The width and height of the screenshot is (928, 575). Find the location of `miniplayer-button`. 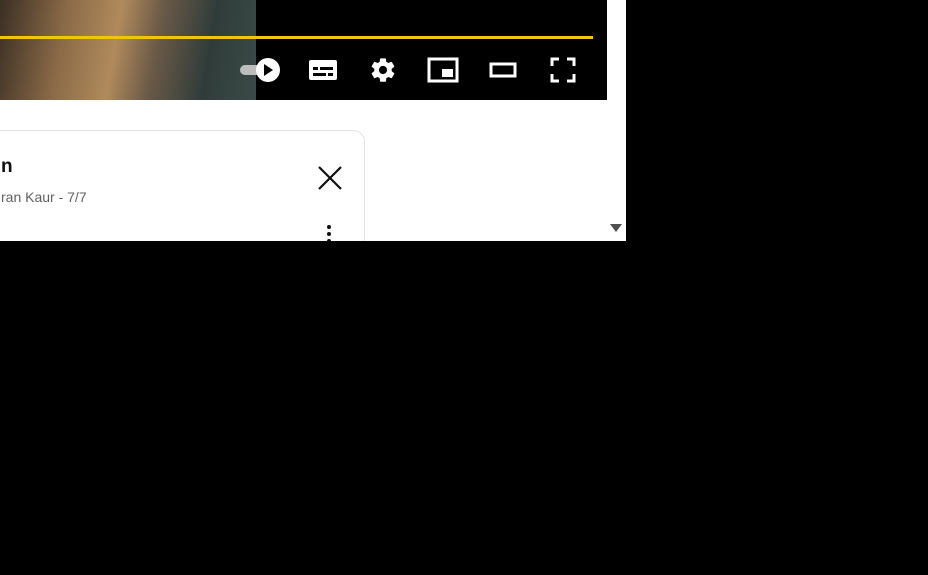

miniplayer-button is located at coordinates (443, 70).